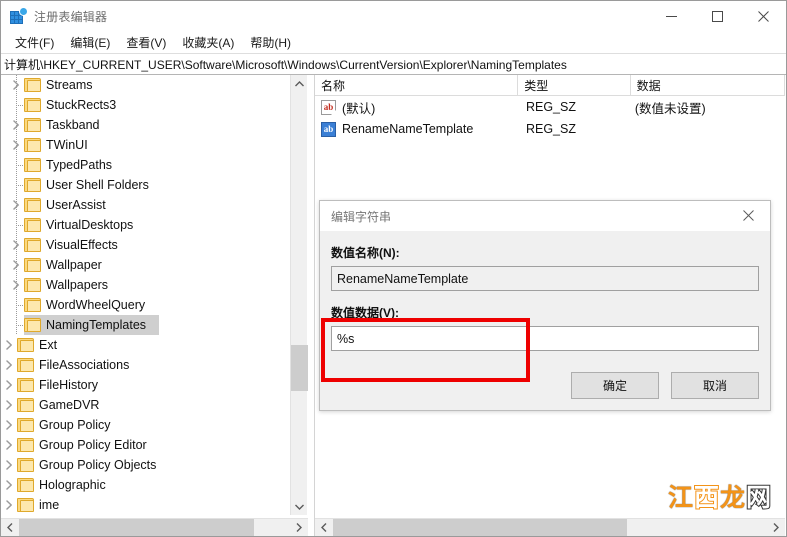  Describe the element at coordinates (145, 145) in the screenshot. I see `tree-item-twinui: TWinUI` at that location.